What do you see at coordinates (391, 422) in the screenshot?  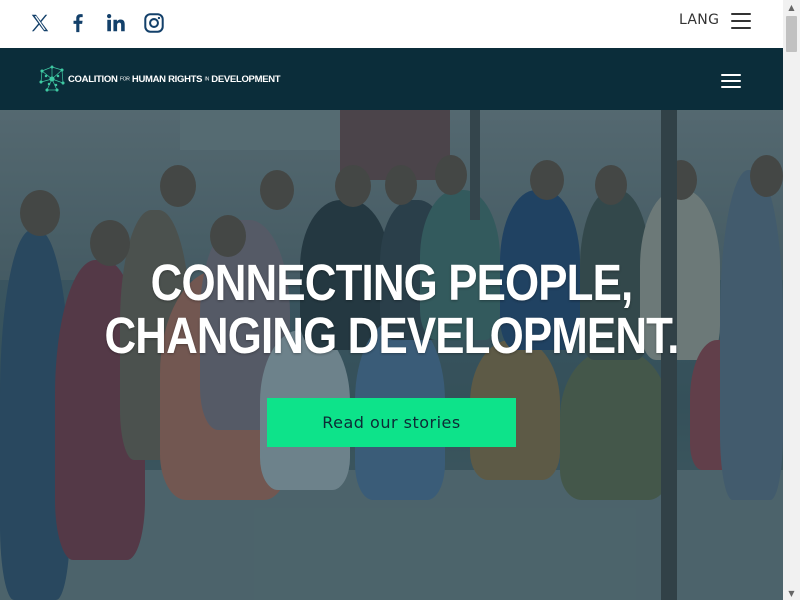 I see `read-our-stories-button: Read our stories` at bounding box center [391, 422].